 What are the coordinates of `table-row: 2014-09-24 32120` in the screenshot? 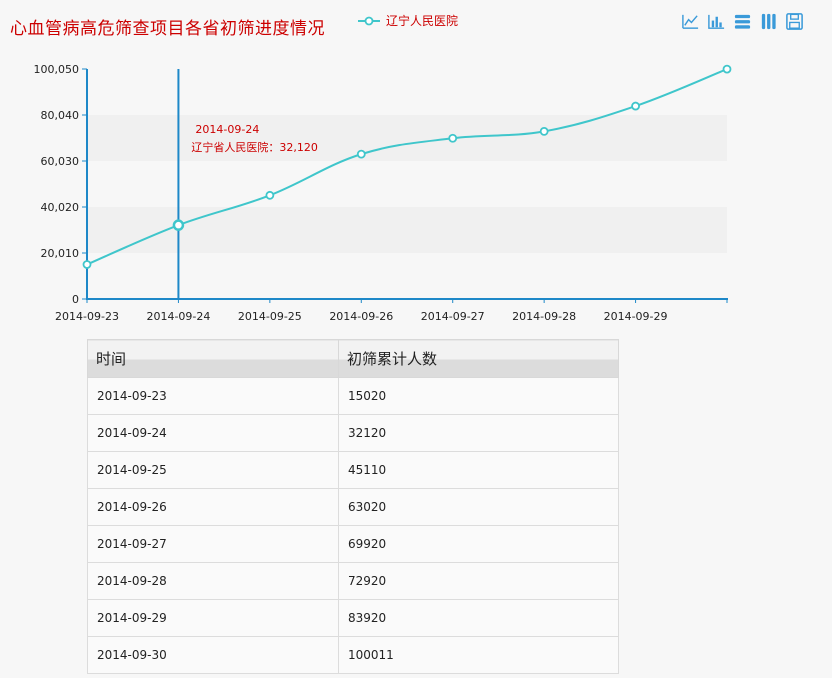 It's located at (353, 433).